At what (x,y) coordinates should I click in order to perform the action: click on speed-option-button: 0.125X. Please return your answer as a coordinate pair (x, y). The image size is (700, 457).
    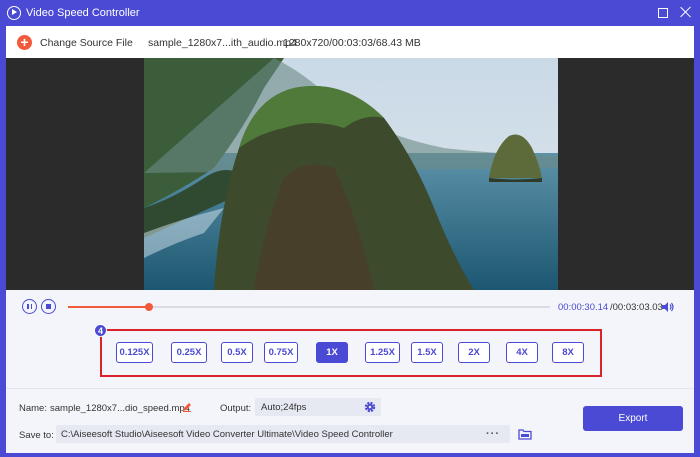
    Looking at the image, I should click on (134, 352).